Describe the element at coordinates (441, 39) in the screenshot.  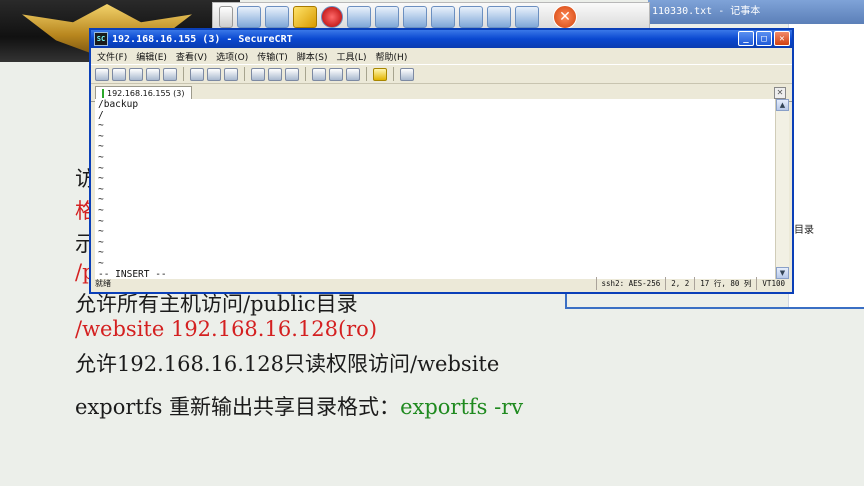
I see `title-bar: SC 192.168.16.155 (3) - SecureCRT _ □ ✕` at that location.